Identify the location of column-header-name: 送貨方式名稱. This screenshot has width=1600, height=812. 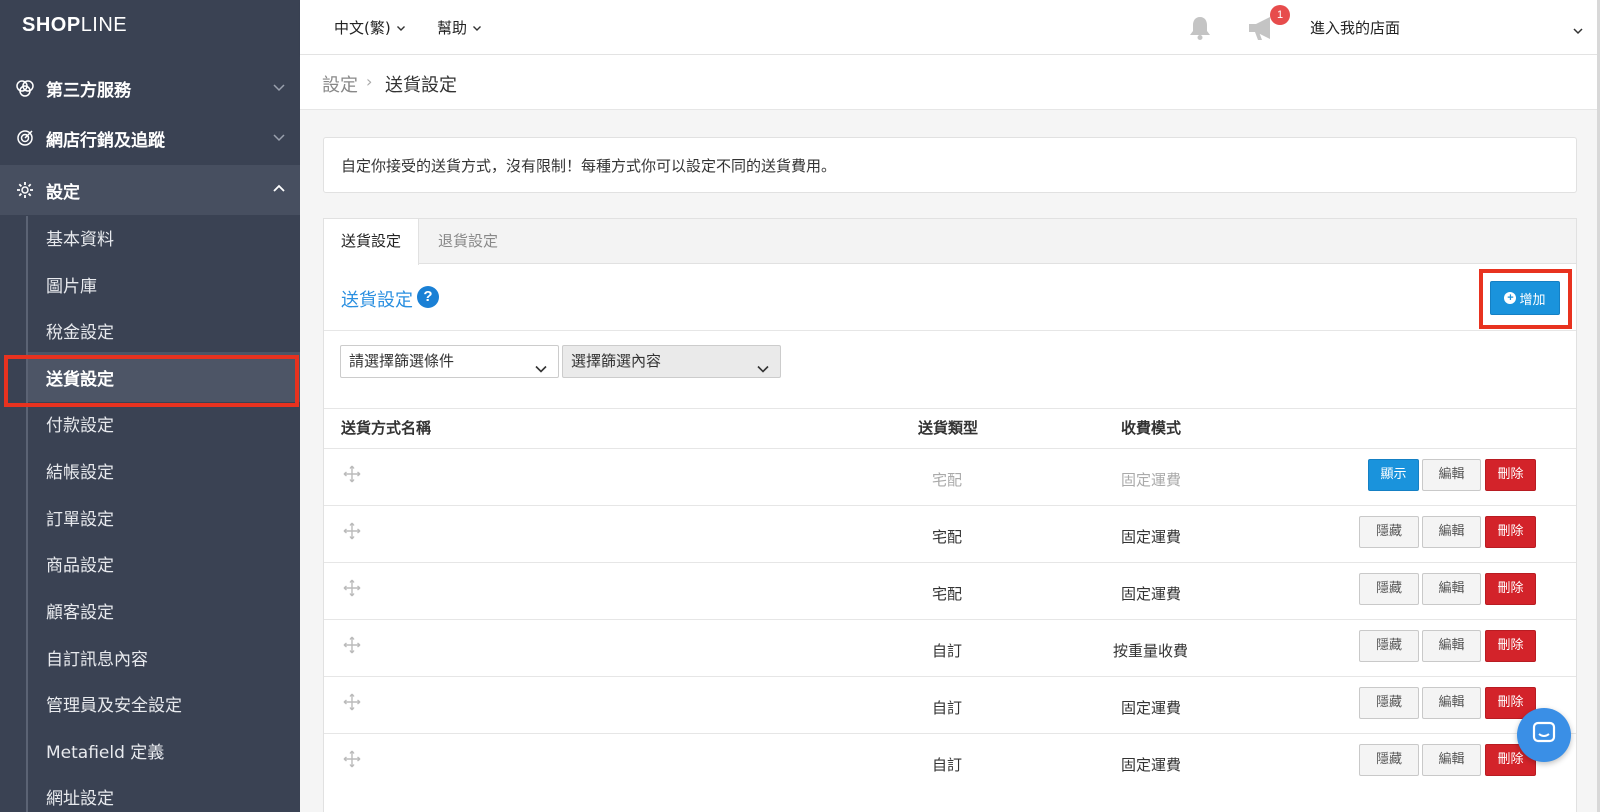
(386, 428).